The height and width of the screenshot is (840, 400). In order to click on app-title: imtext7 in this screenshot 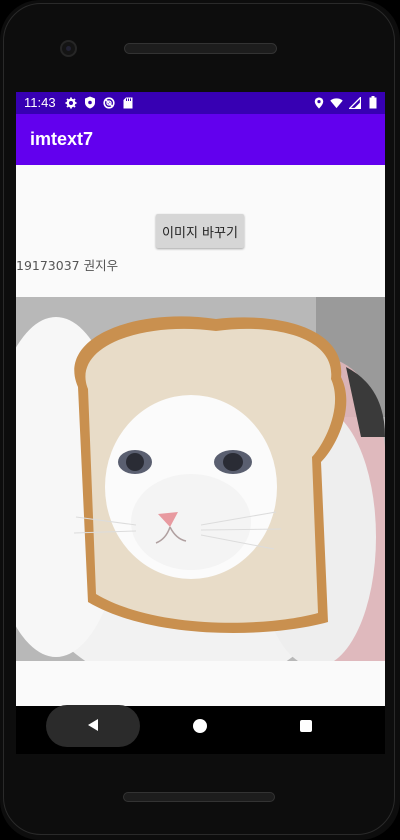, I will do `click(62, 139)`.